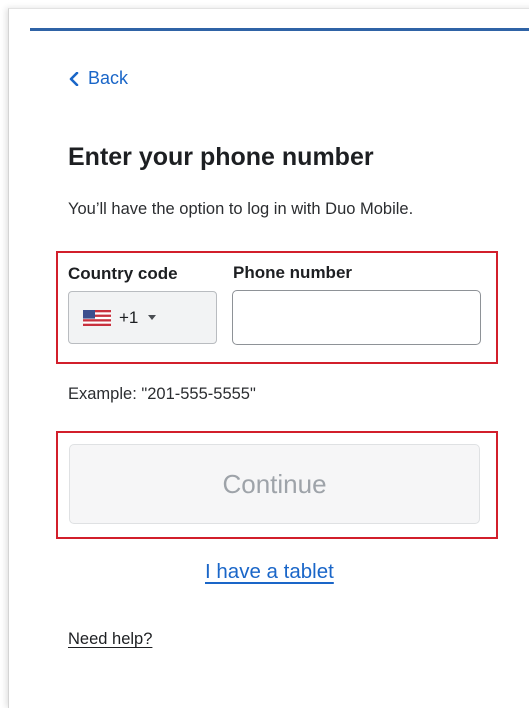  I want to click on phone-example-text: Example: "201-555-5555", so click(162, 394).